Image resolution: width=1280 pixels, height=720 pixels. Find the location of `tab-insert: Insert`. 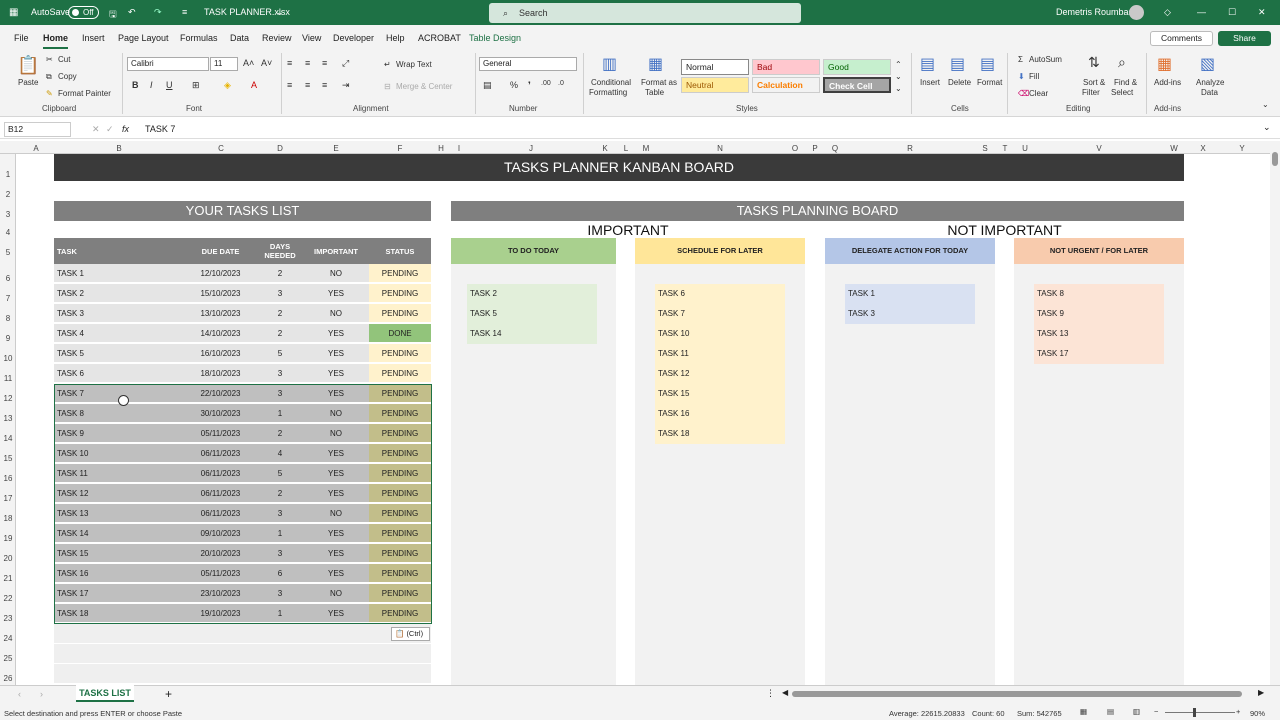

tab-insert: Insert is located at coordinates (93, 38).